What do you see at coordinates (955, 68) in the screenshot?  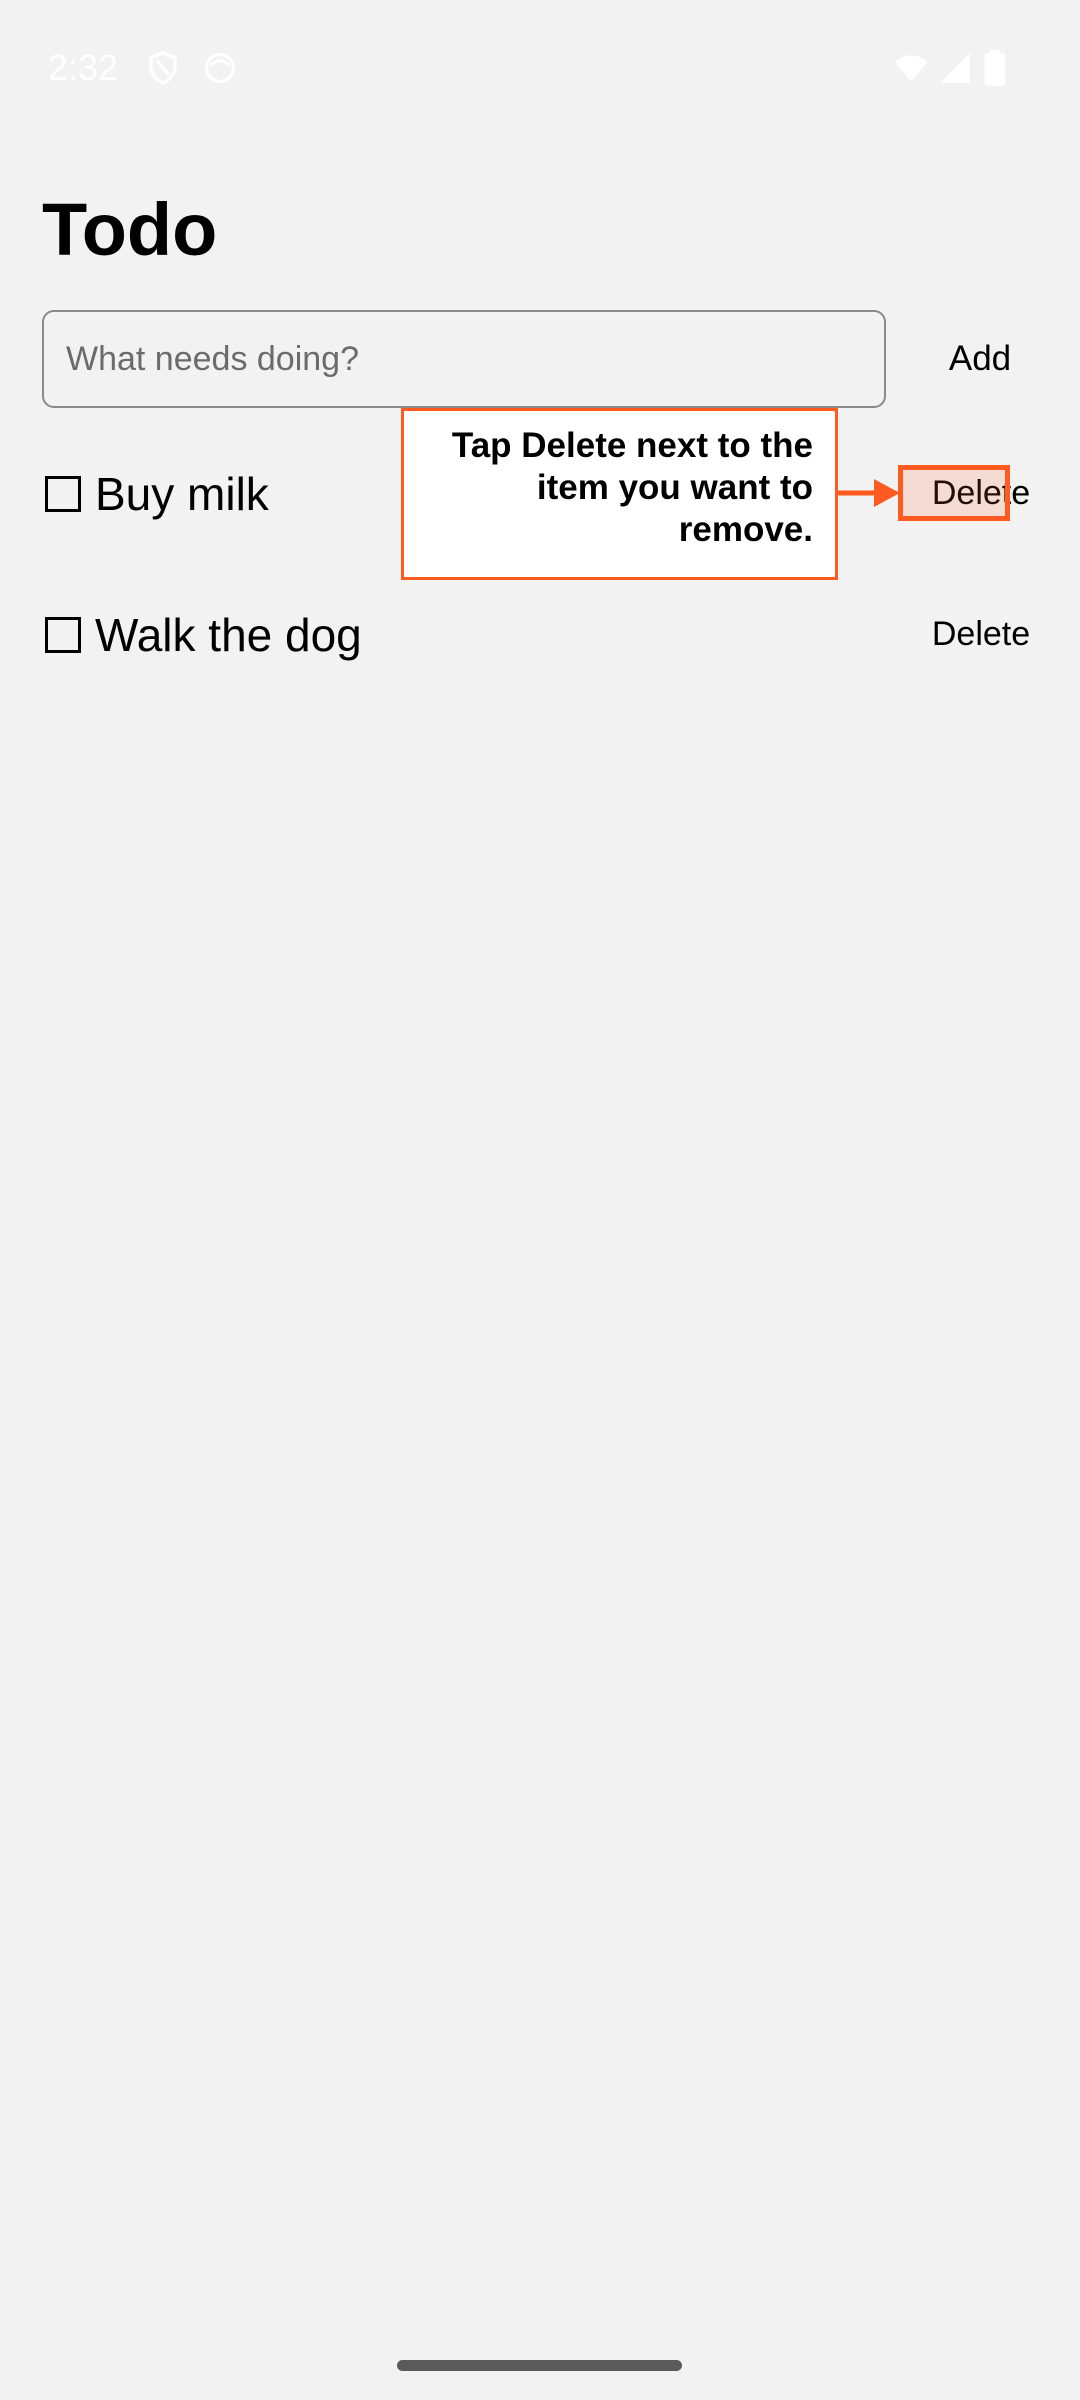 I see `cellular-icon` at bounding box center [955, 68].